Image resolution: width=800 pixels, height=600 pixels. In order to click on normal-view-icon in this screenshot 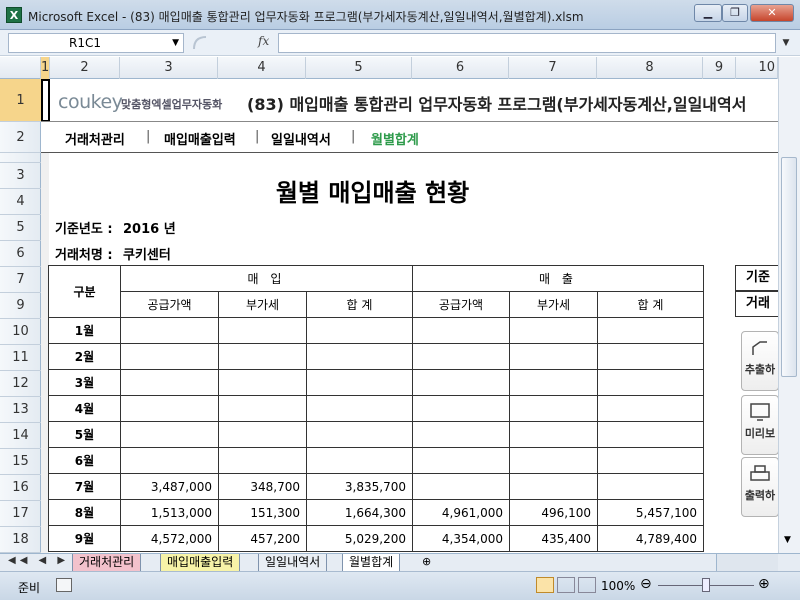, I will do `click(545, 585)`.